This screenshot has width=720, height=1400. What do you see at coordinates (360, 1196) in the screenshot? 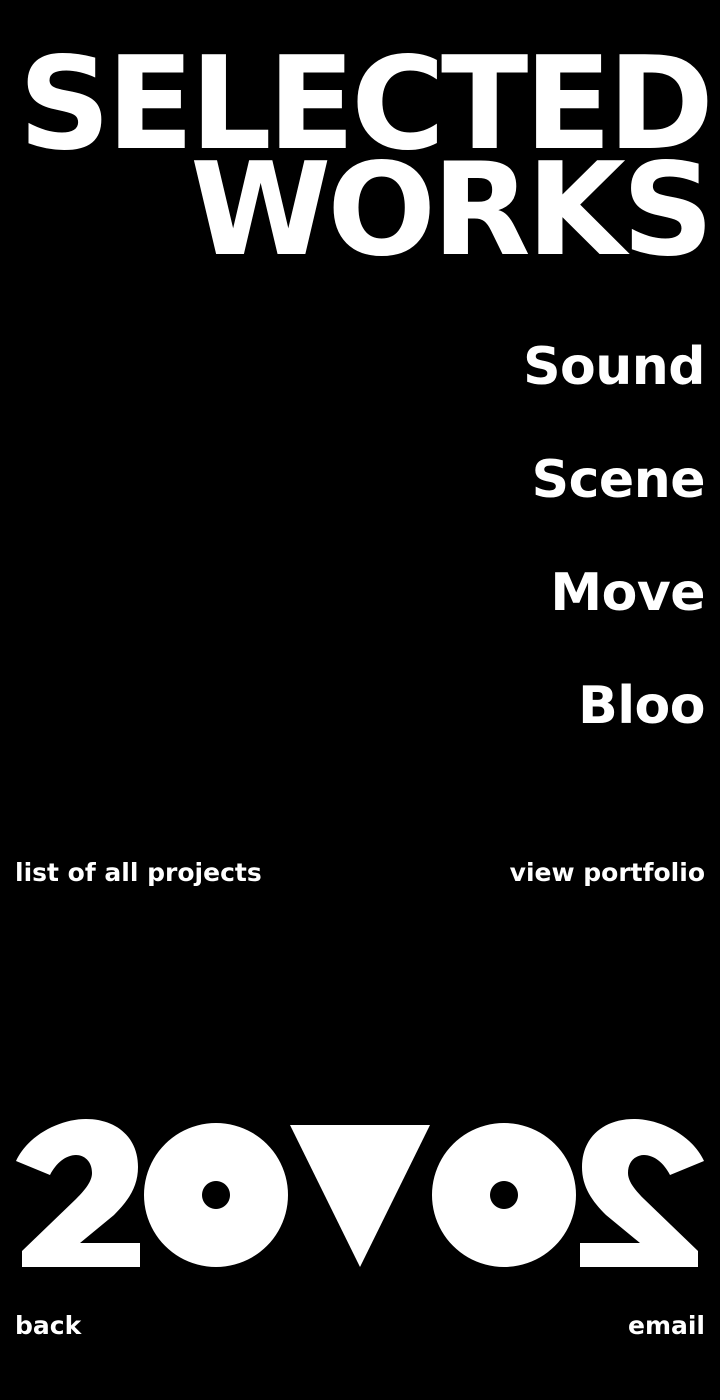
I see `logo-glyph-v` at bounding box center [360, 1196].